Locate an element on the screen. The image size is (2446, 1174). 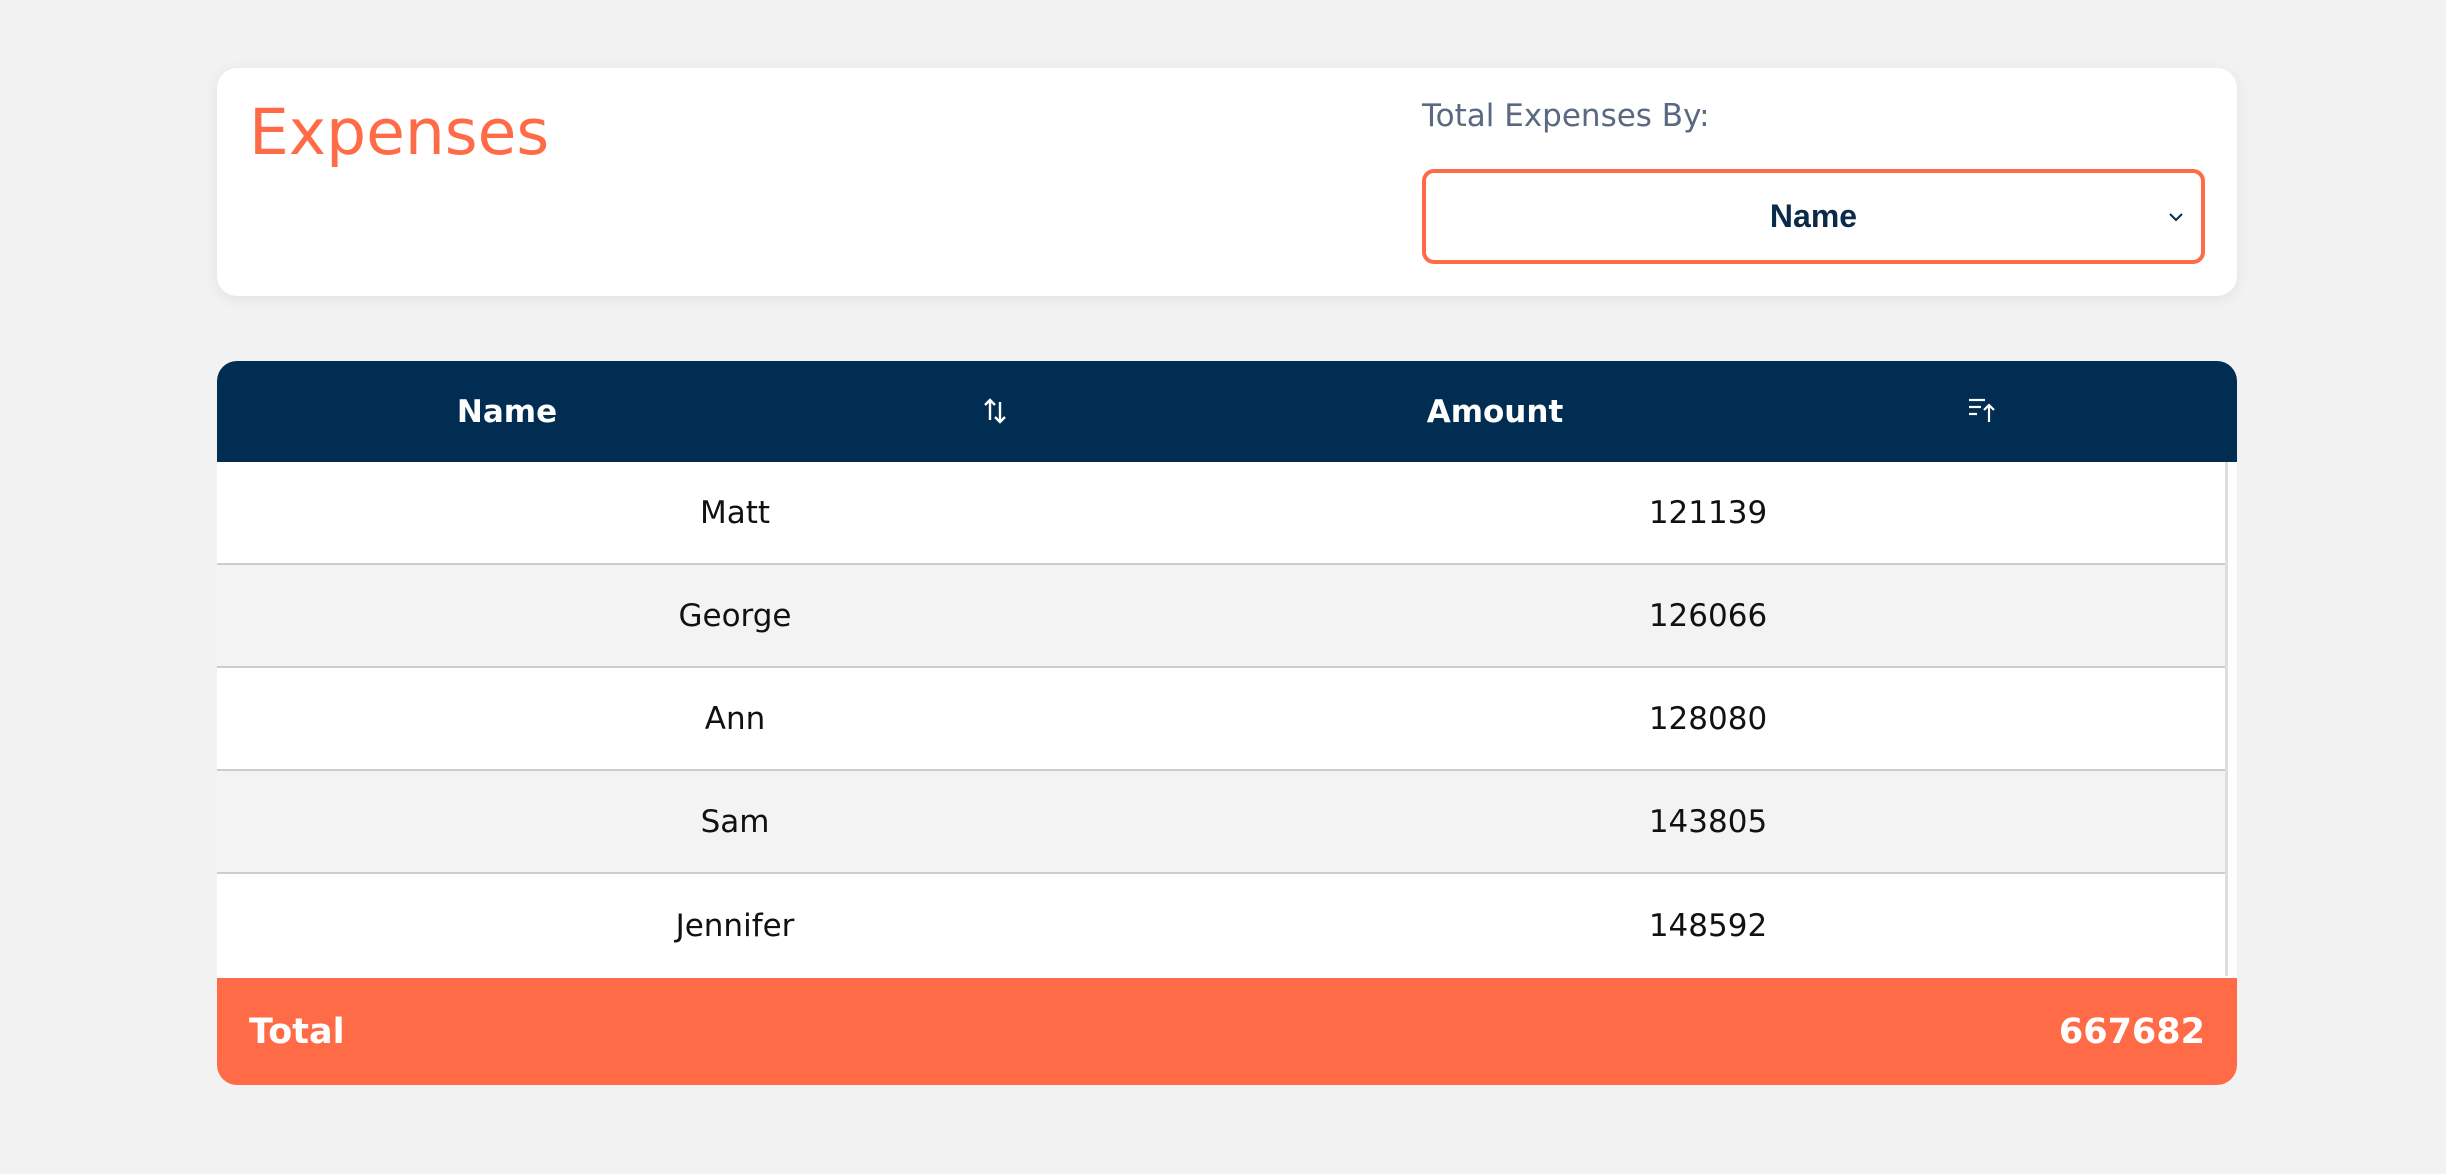
cell-name: Matt is located at coordinates (735, 512).